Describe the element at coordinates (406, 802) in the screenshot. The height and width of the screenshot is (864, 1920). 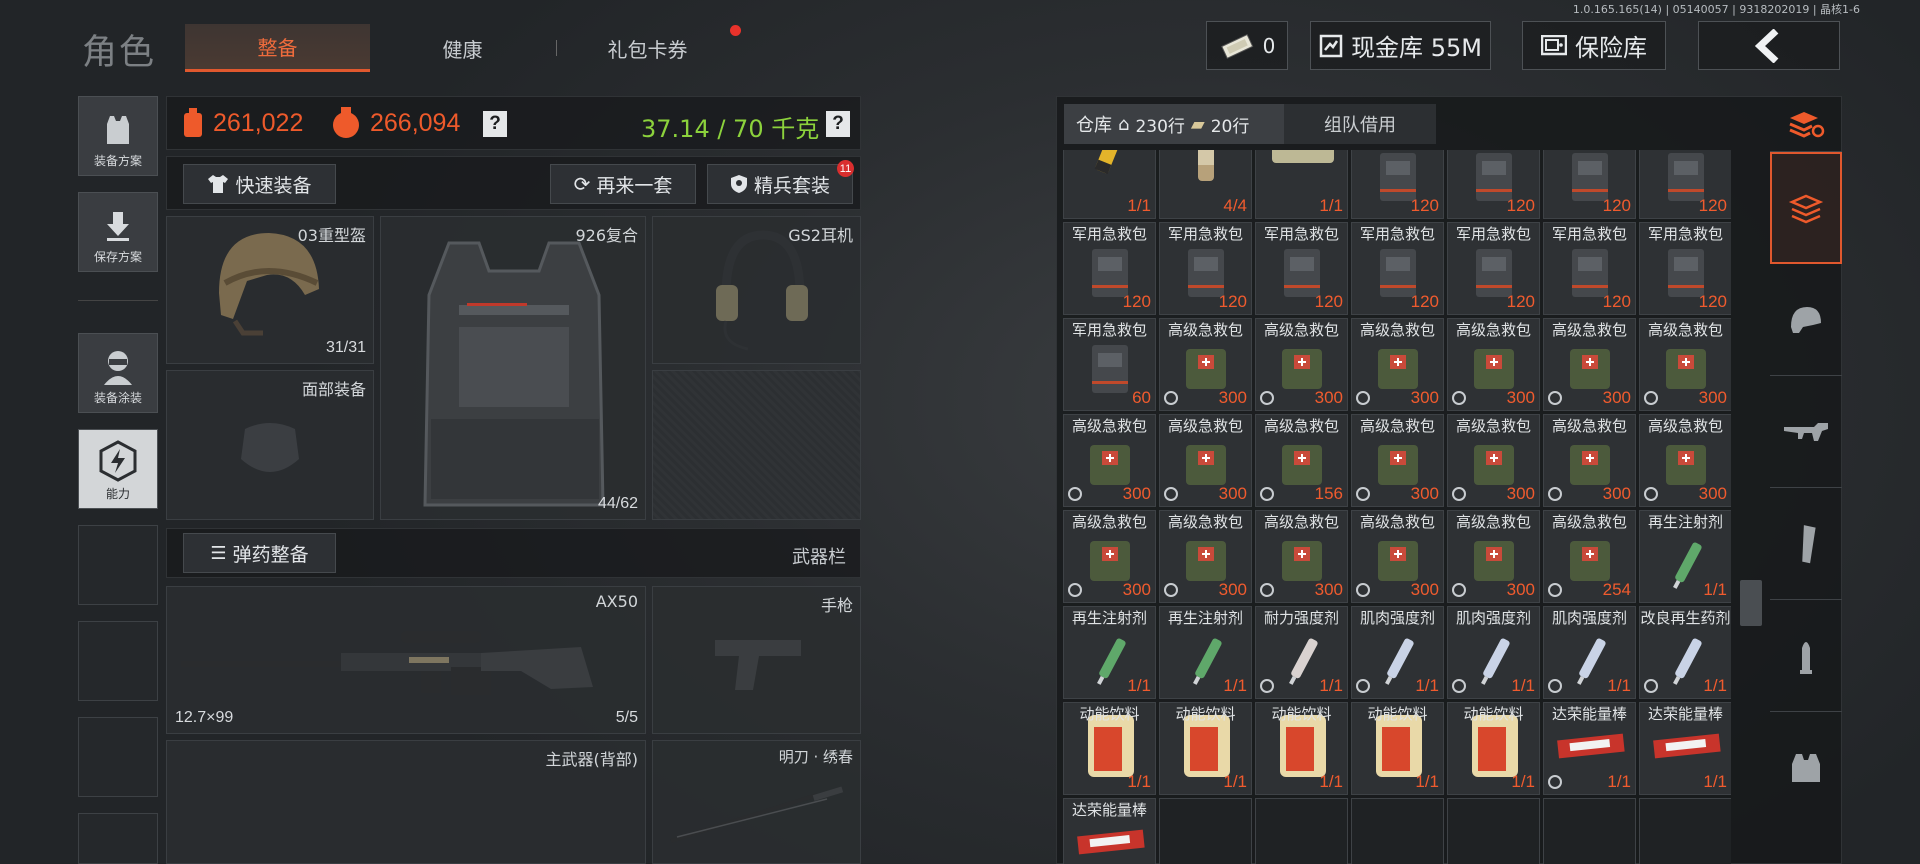
I see `primary-back-slot: 主武器(背部)` at that location.